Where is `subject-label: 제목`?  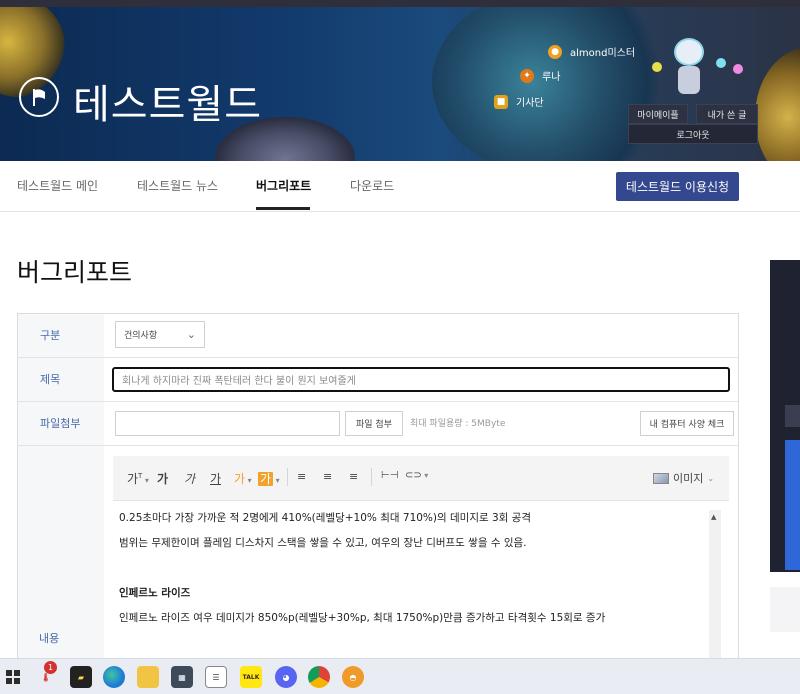 subject-label: 제목 is located at coordinates (61, 379).